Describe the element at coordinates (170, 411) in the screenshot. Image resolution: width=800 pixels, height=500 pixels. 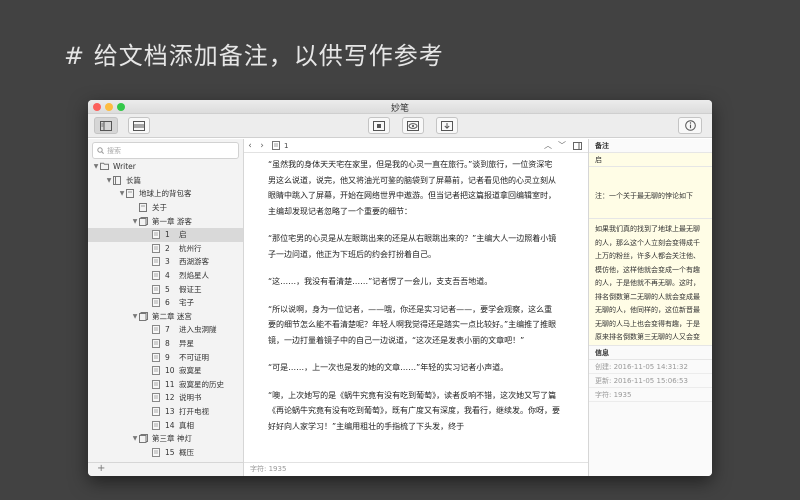
I see `tree-item-number: 13` at that location.